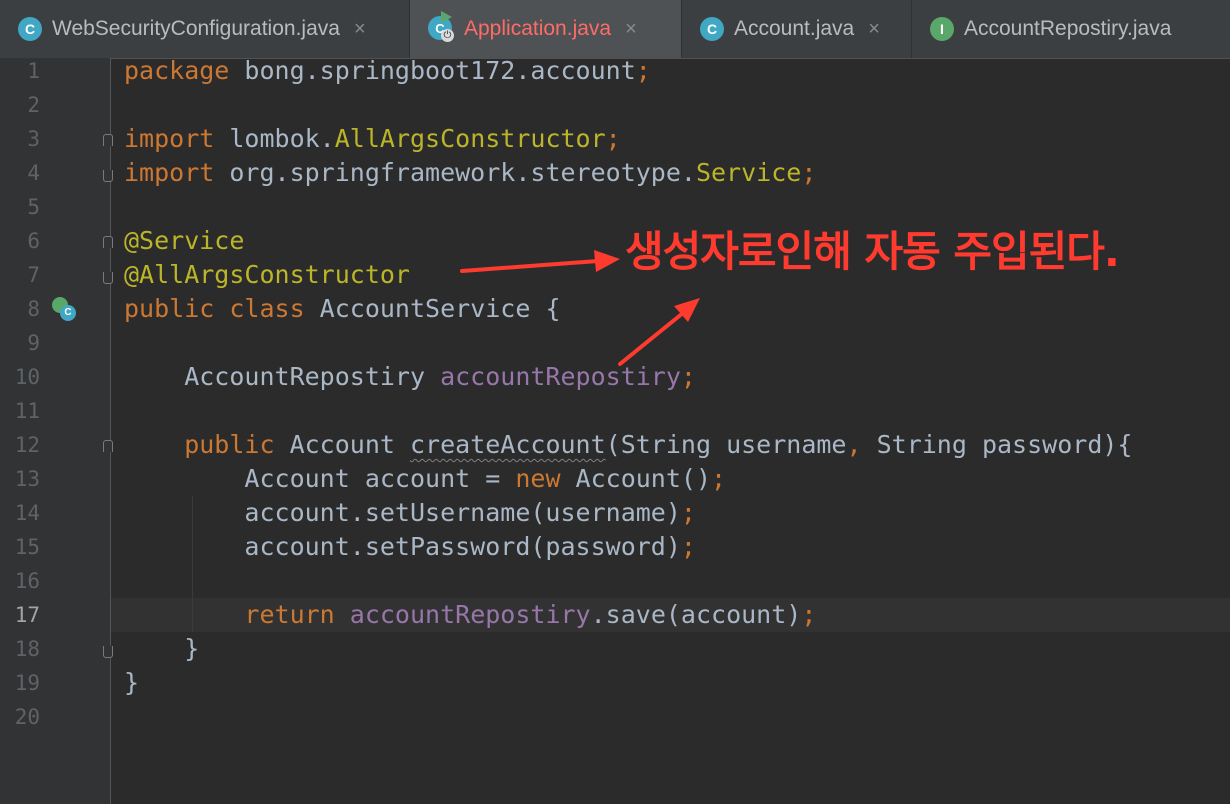 The image size is (1230, 804). Describe the element at coordinates (794, 28) in the screenshot. I see `tab-label: Account.java` at that location.